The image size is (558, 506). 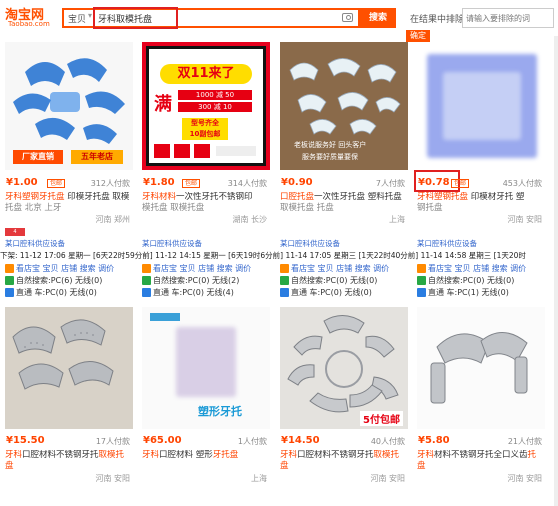 I want to click on promo-bottom: 型号齐全 10副包邮, so click(x=205, y=129).